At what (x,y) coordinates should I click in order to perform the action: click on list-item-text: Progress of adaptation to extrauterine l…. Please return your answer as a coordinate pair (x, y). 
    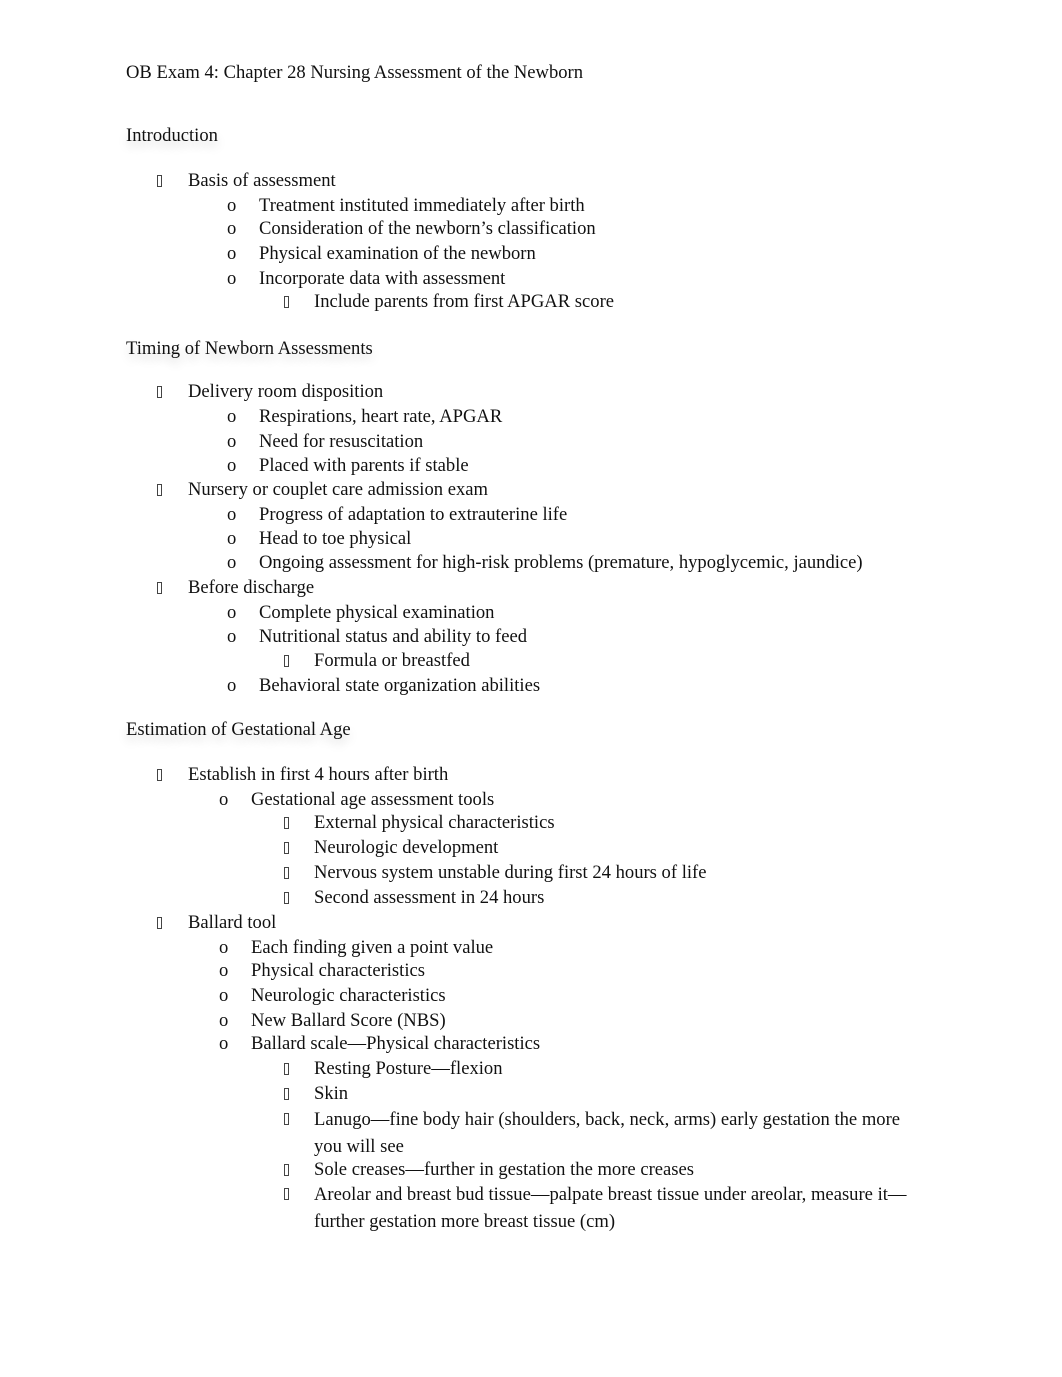
    Looking at the image, I should click on (413, 514).